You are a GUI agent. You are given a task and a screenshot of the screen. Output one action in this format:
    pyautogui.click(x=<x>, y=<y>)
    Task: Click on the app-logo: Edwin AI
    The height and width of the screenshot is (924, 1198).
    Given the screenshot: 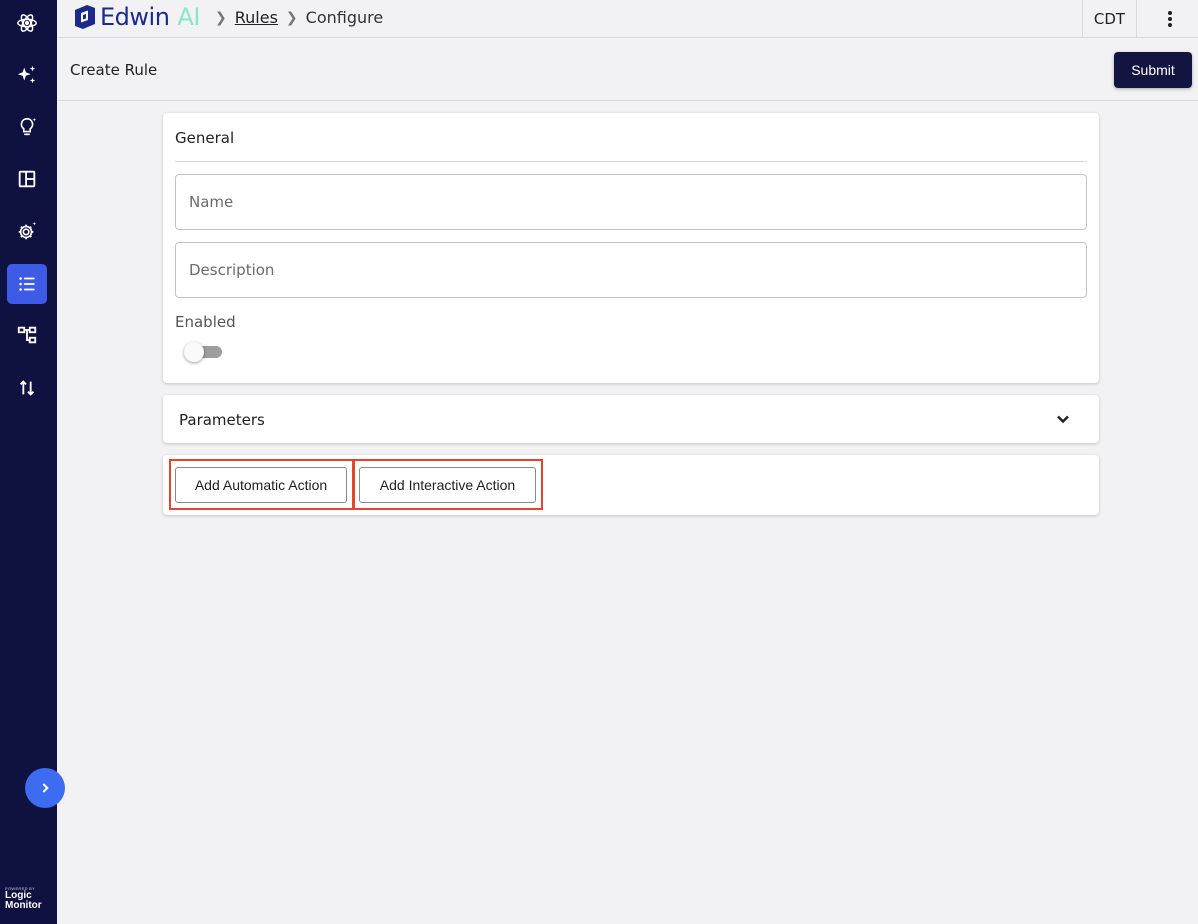 What is the action you would take?
    pyautogui.click(x=136, y=17)
    